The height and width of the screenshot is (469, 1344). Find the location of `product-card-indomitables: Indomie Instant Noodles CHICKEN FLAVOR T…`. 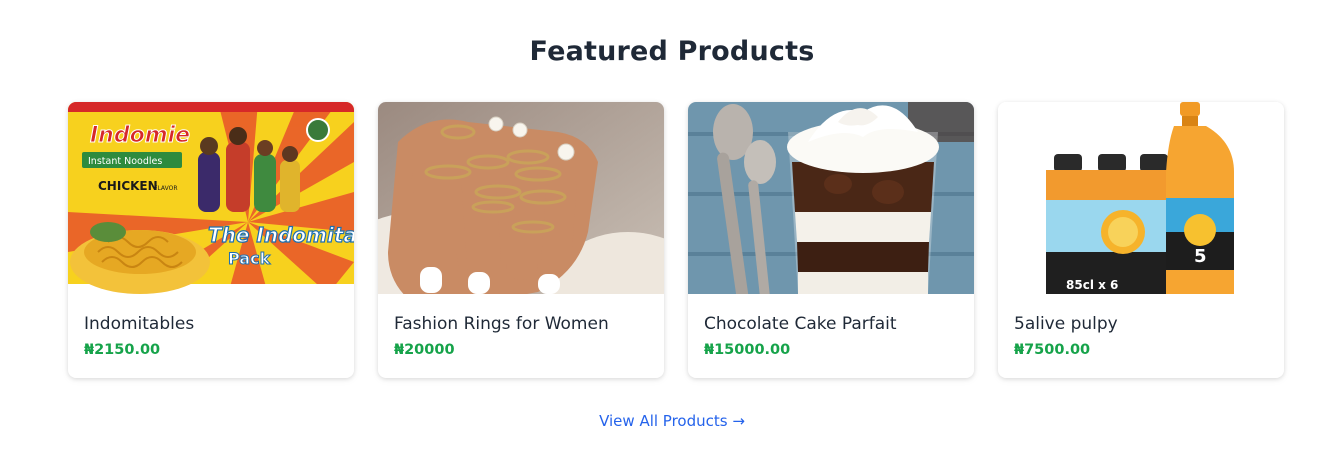

product-card-indomitables: Indomie Instant Noodles CHICKEN FLAVOR T… is located at coordinates (211, 240).